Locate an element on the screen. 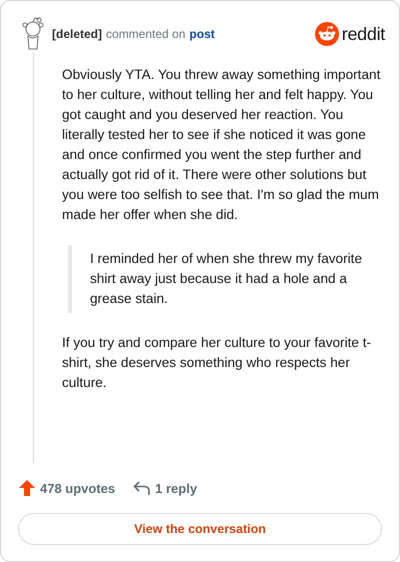 The image size is (400, 562). comment-text: If you try and compare her culture to your favorite t-shirt, she deserves something who respects her culture. is located at coordinates (217, 363).